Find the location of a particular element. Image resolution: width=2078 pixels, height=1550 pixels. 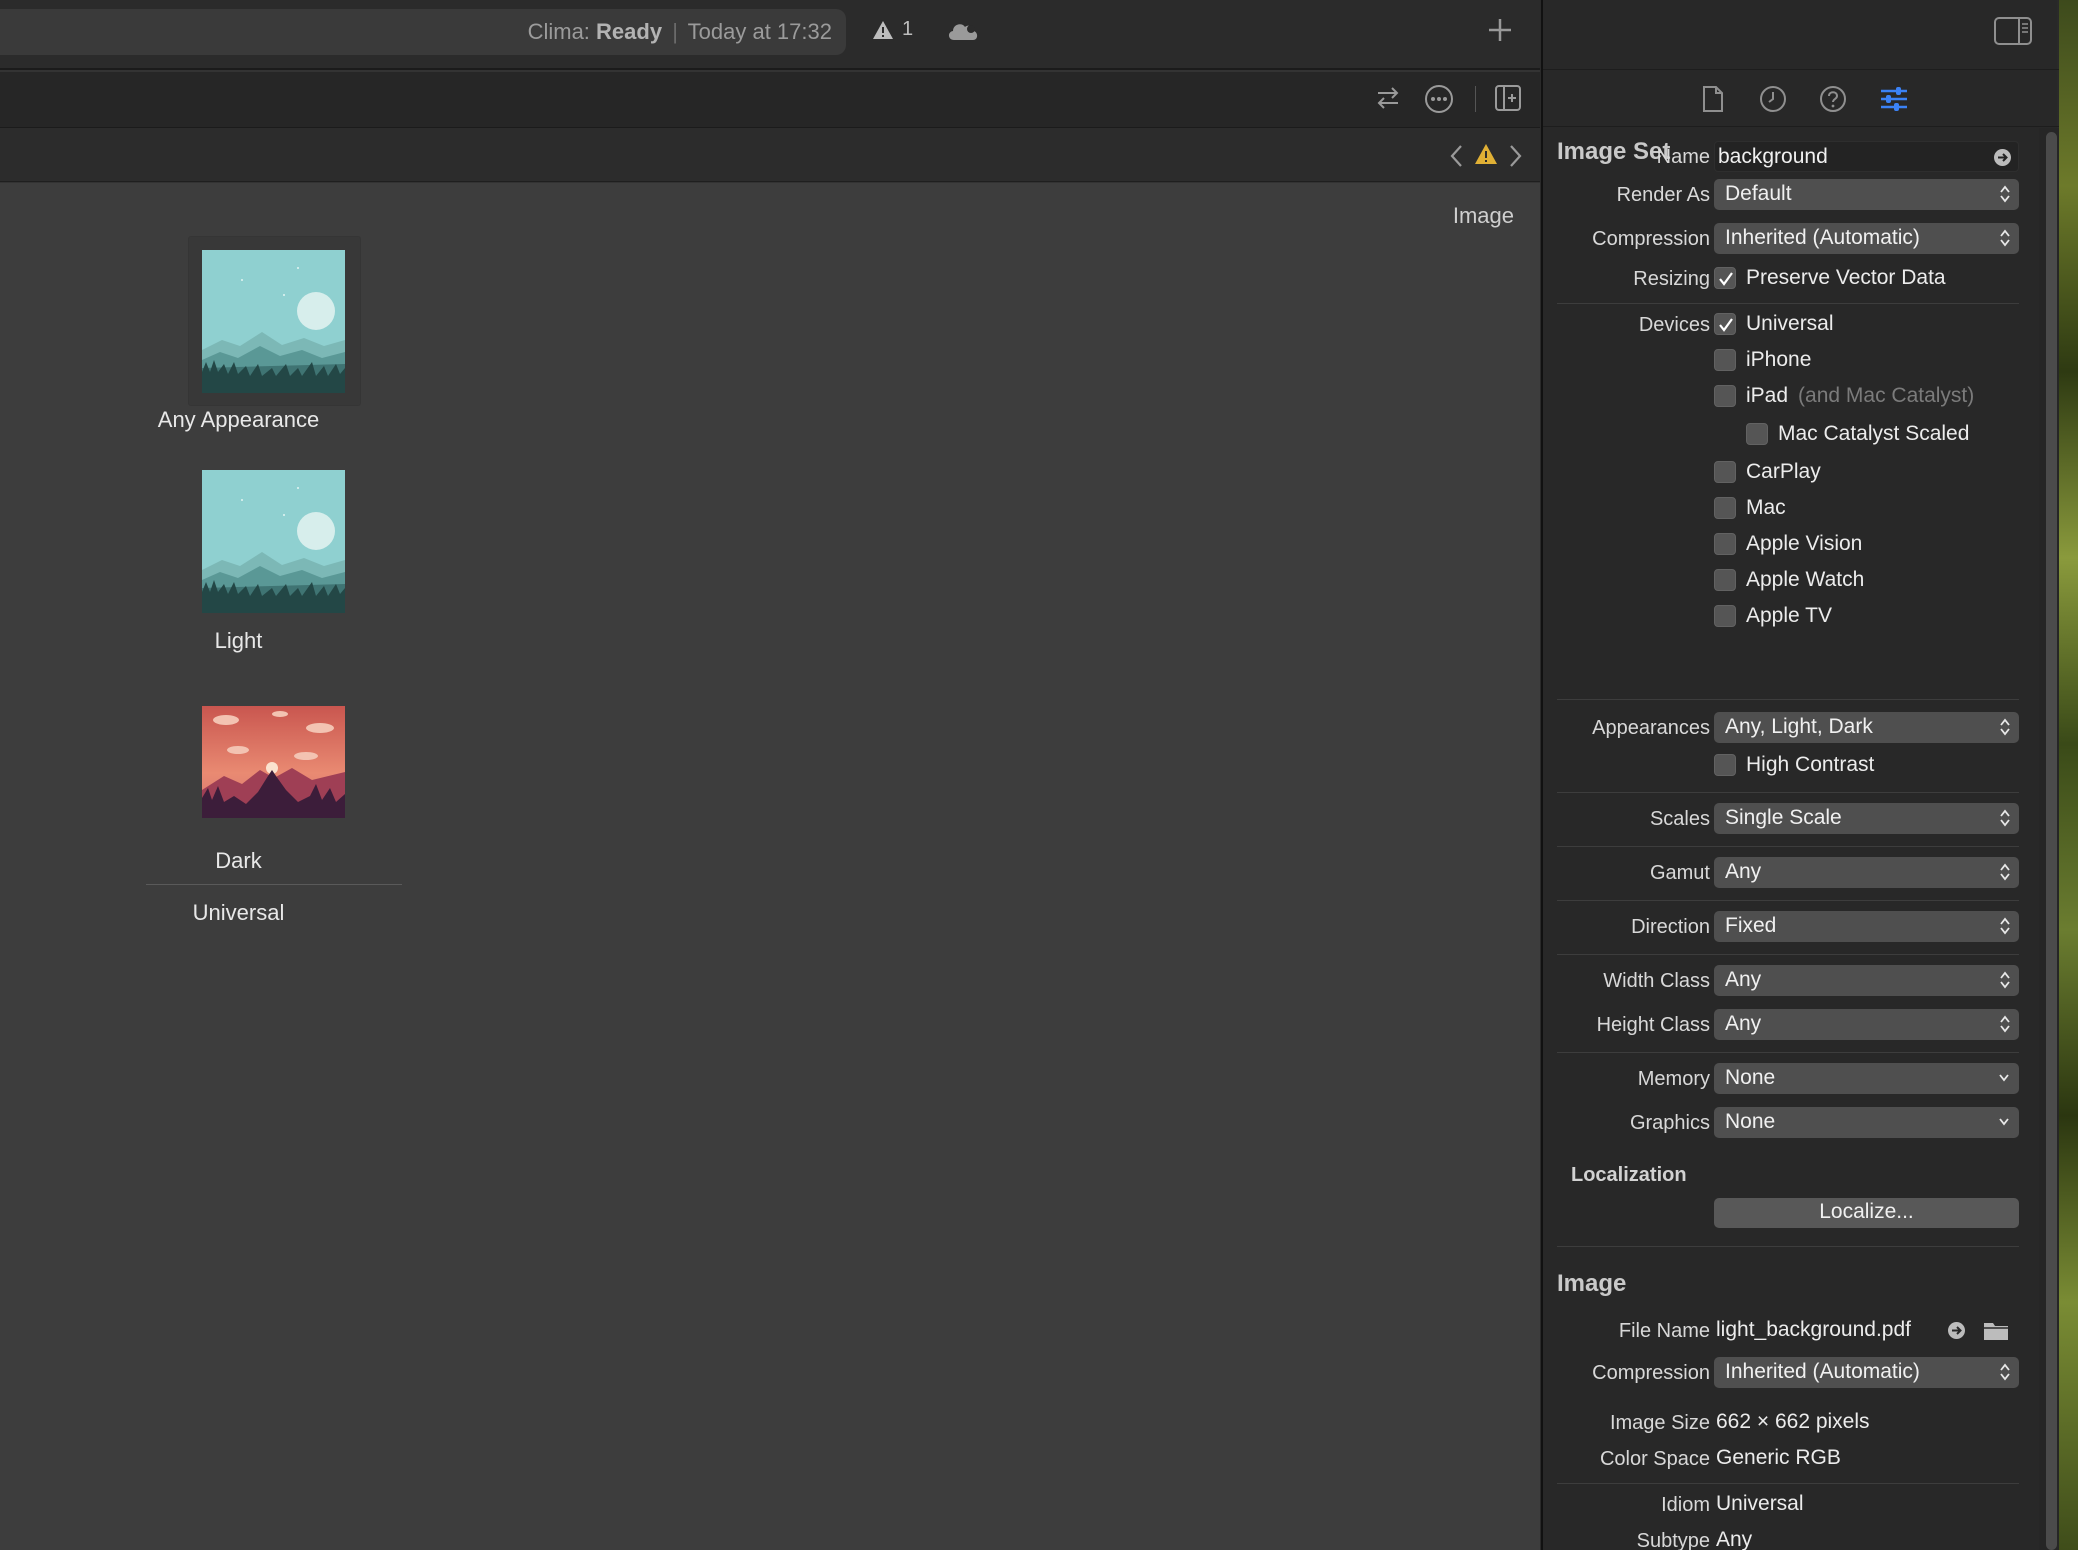

compression-label: Compression is located at coordinates (1651, 239).